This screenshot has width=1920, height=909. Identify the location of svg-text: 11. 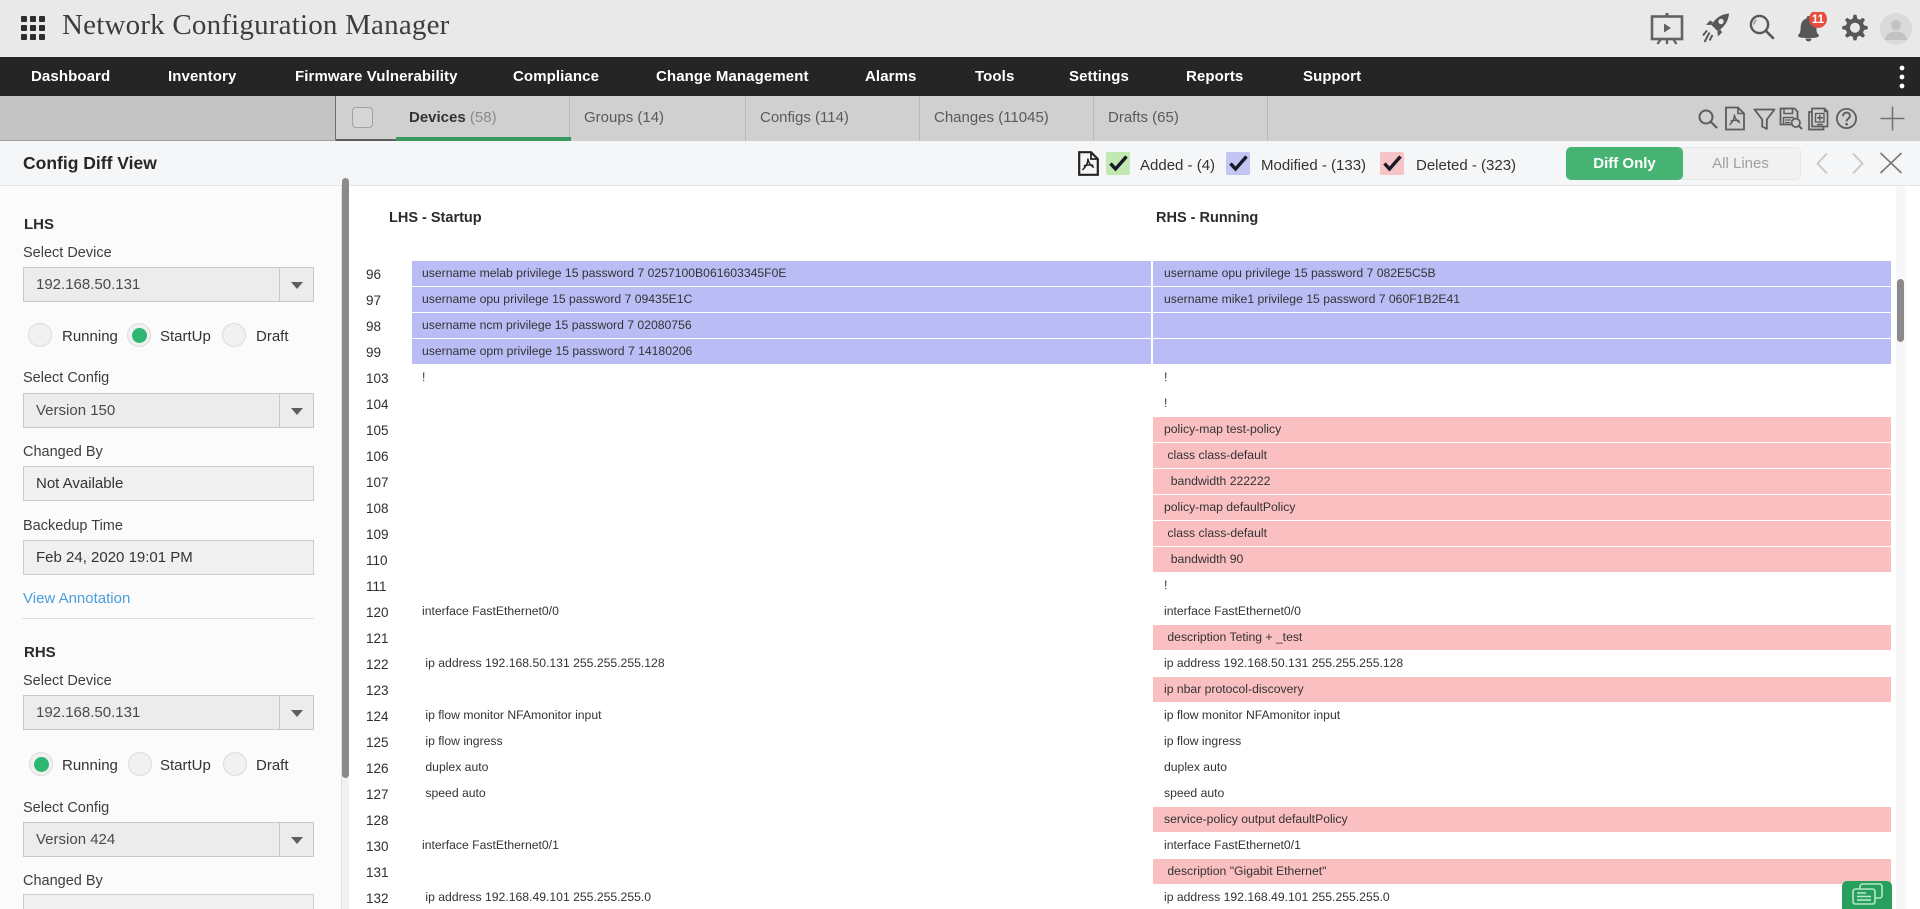
(1818, 20).